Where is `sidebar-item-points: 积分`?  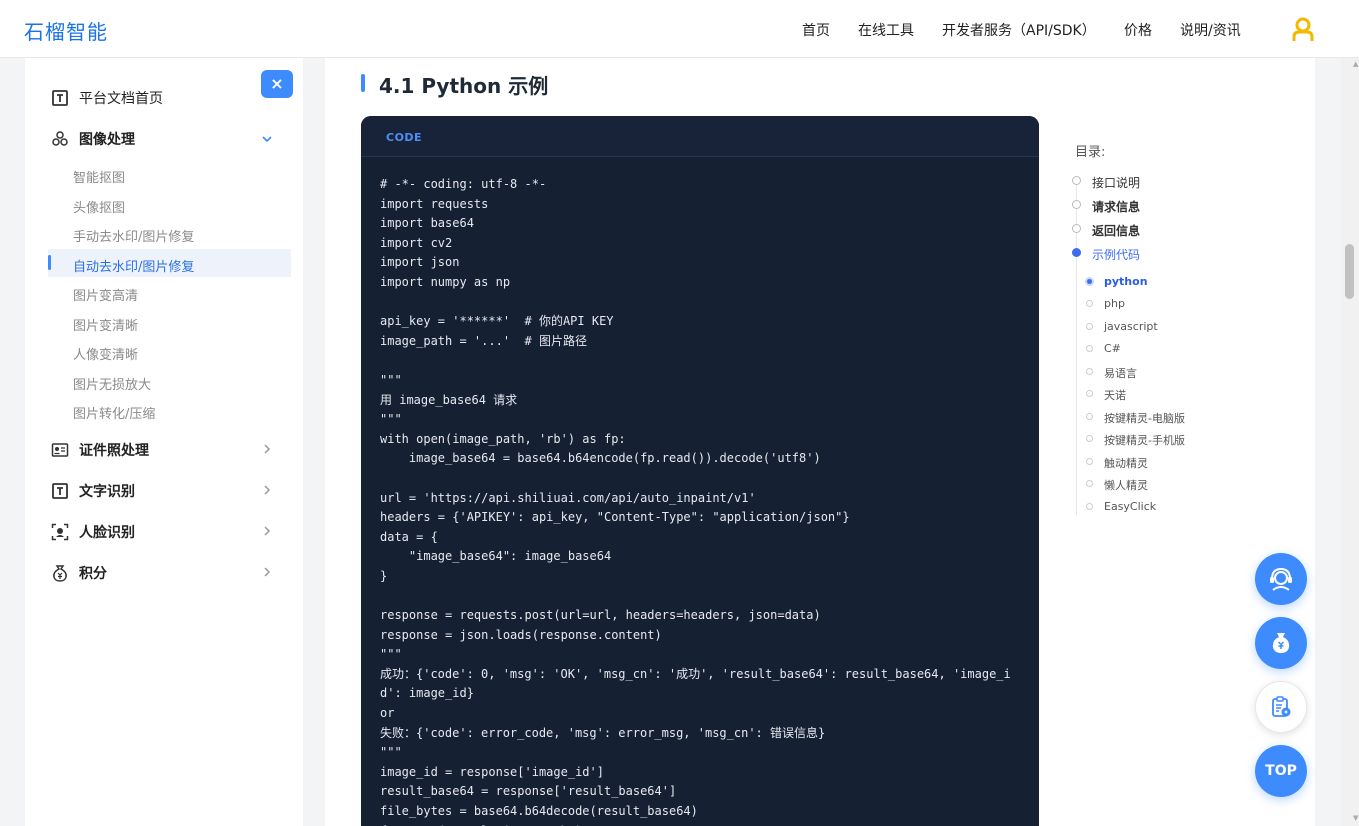
sidebar-item-points: 积分 is located at coordinates (79, 573).